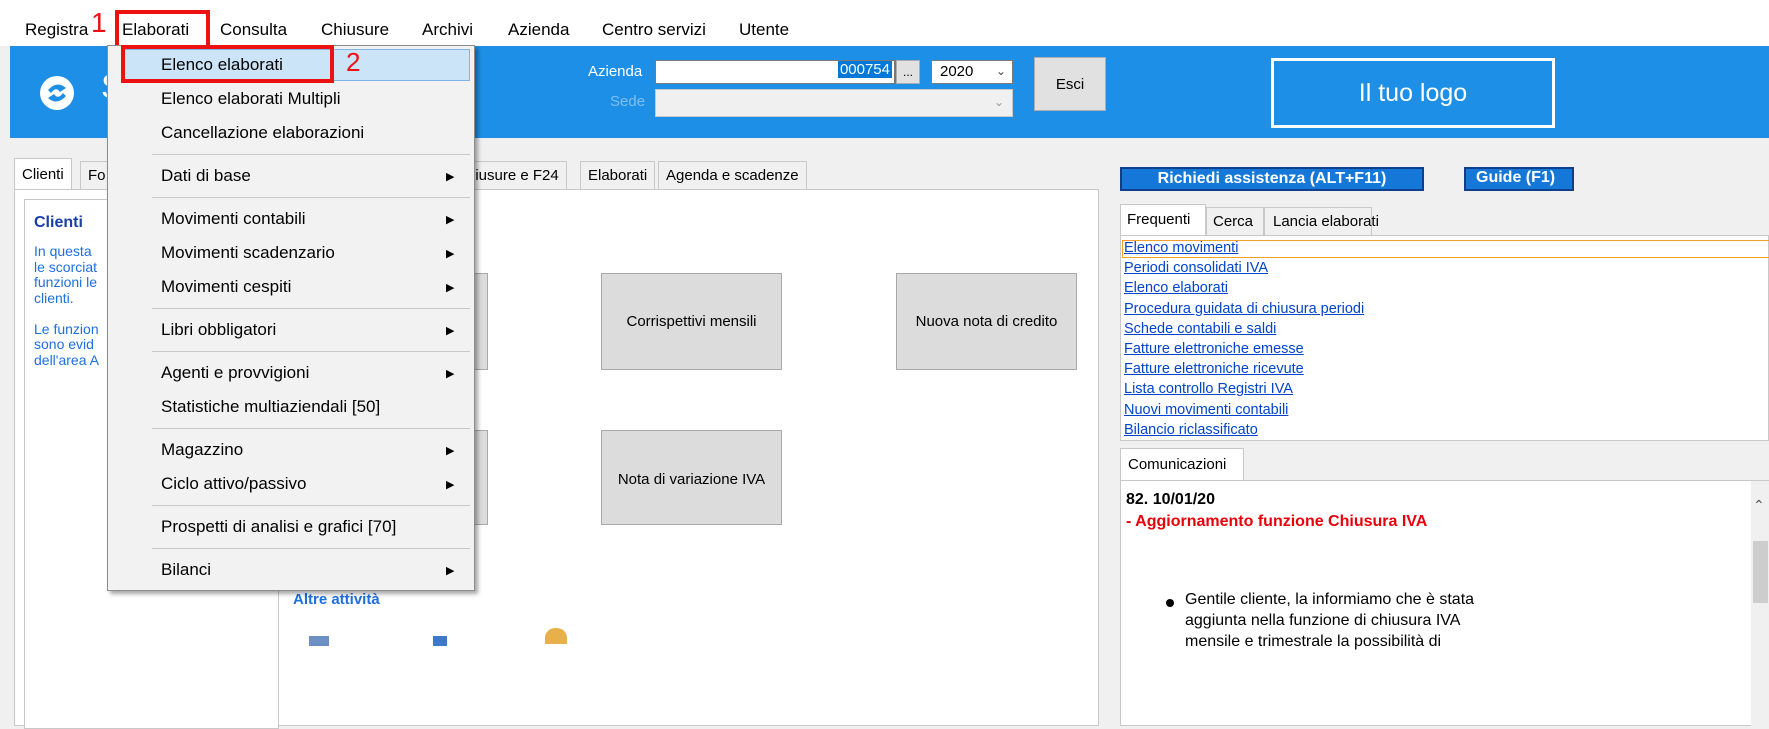 The width and height of the screenshot is (1769, 729). I want to click on menu-item-movimenti-contabili: Movimenti contabili ▶, so click(291, 219).